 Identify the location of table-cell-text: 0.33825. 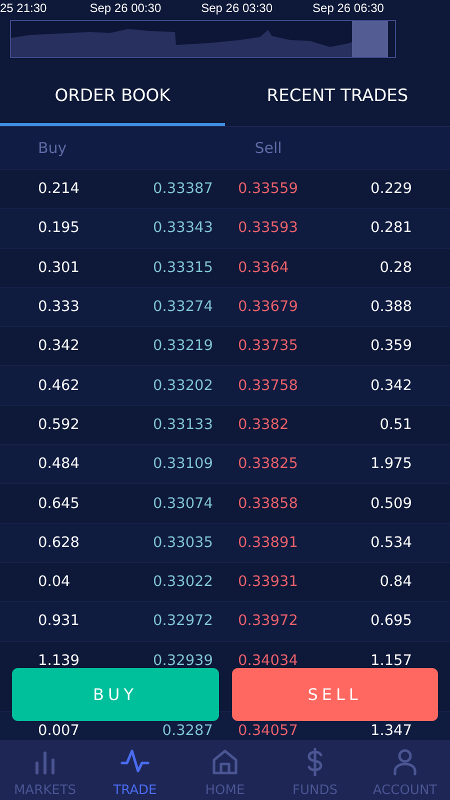
(268, 464).